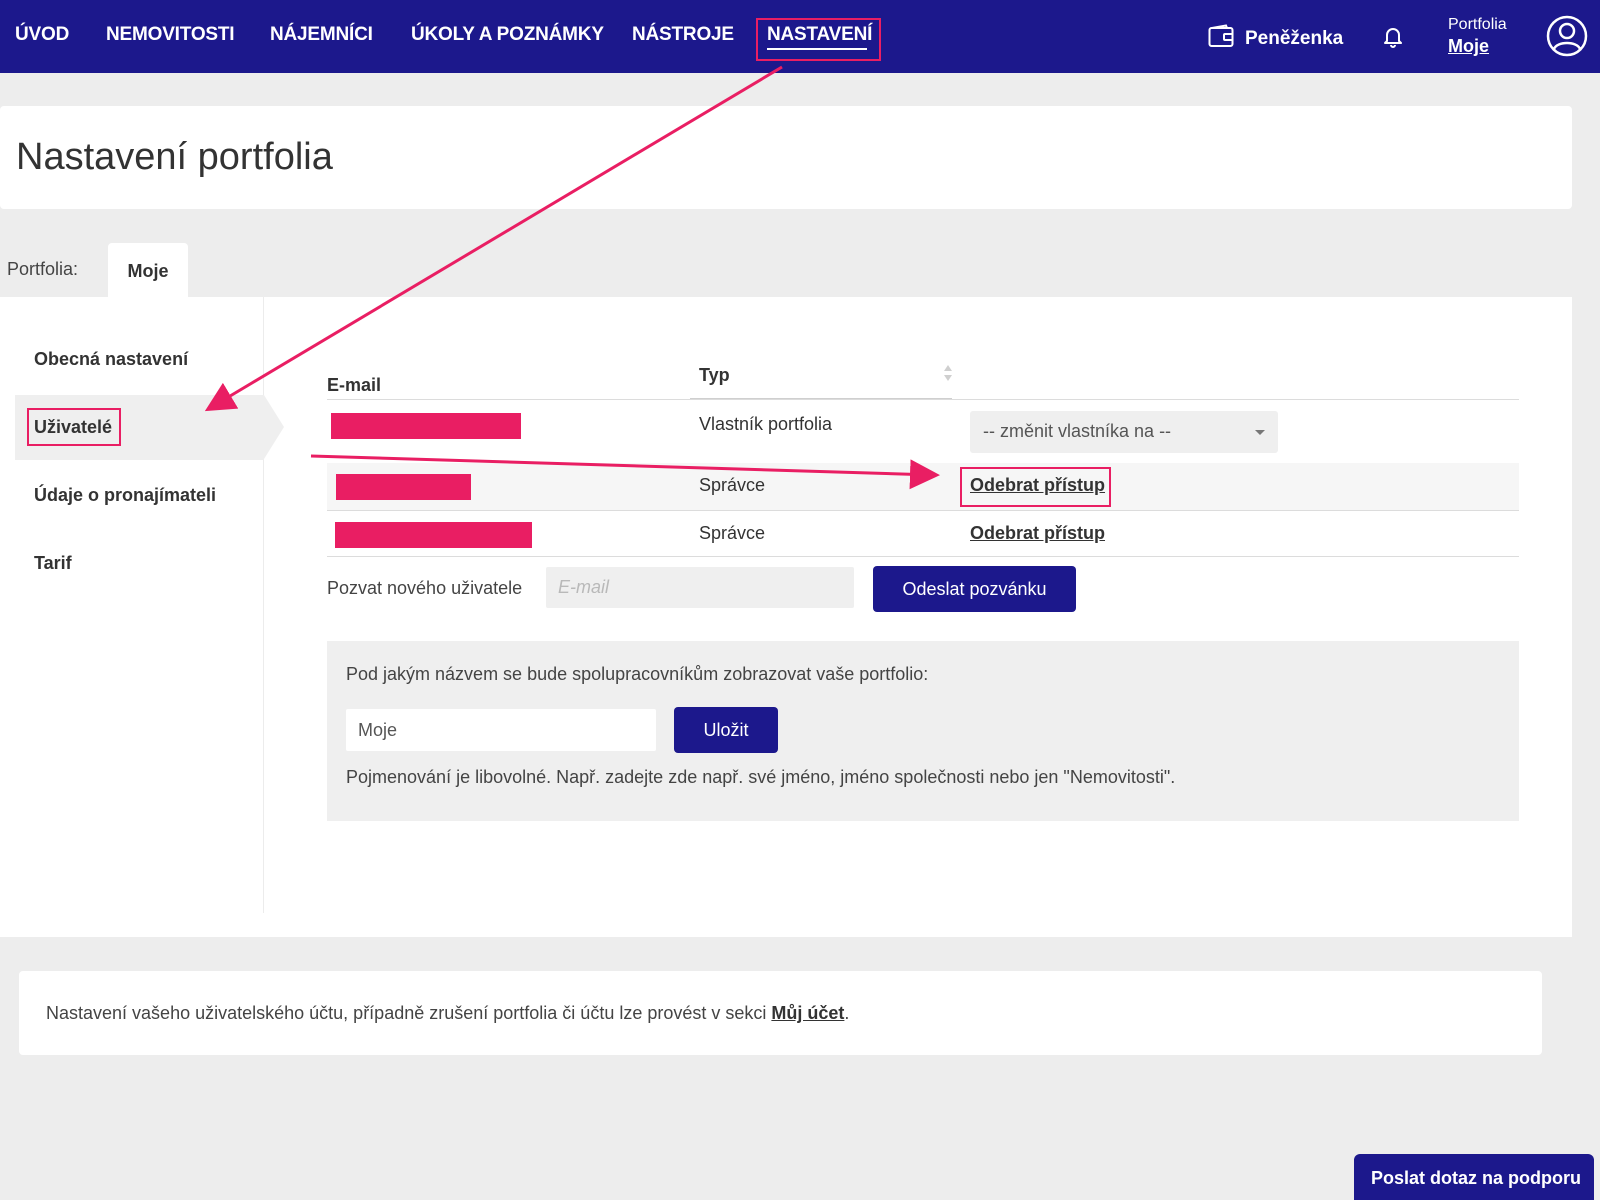 This screenshot has height=1200, width=1600. What do you see at coordinates (42, 35) in the screenshot?
I see `nav-item-uvod: ÚVOD` at bounding box center [42, 35].